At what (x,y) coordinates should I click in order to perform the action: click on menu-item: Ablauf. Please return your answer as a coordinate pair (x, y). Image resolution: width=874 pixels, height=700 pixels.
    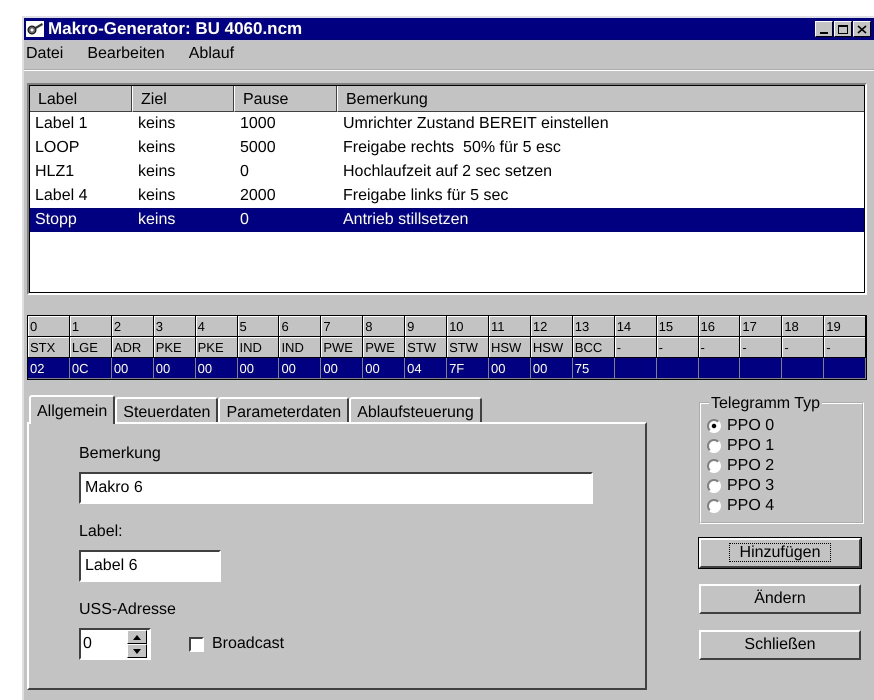
    Looking at the image, I should click on (211, 54).